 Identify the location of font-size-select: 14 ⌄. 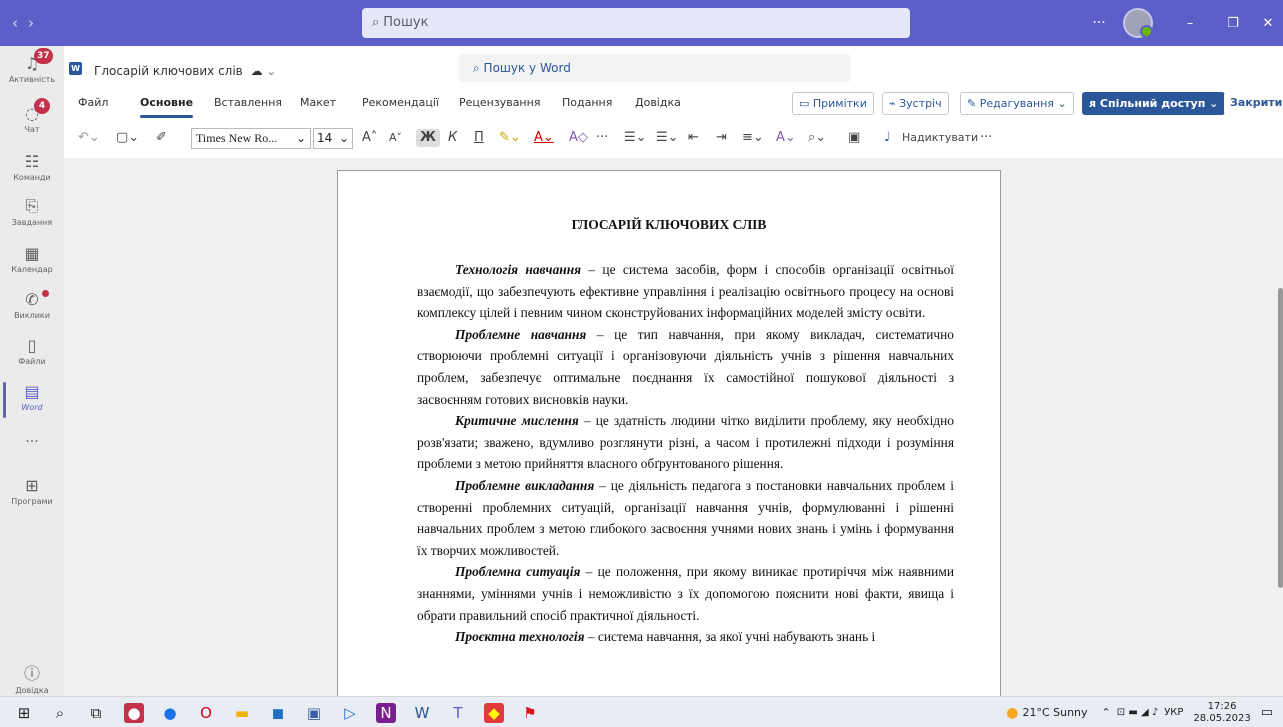
(333, 138).